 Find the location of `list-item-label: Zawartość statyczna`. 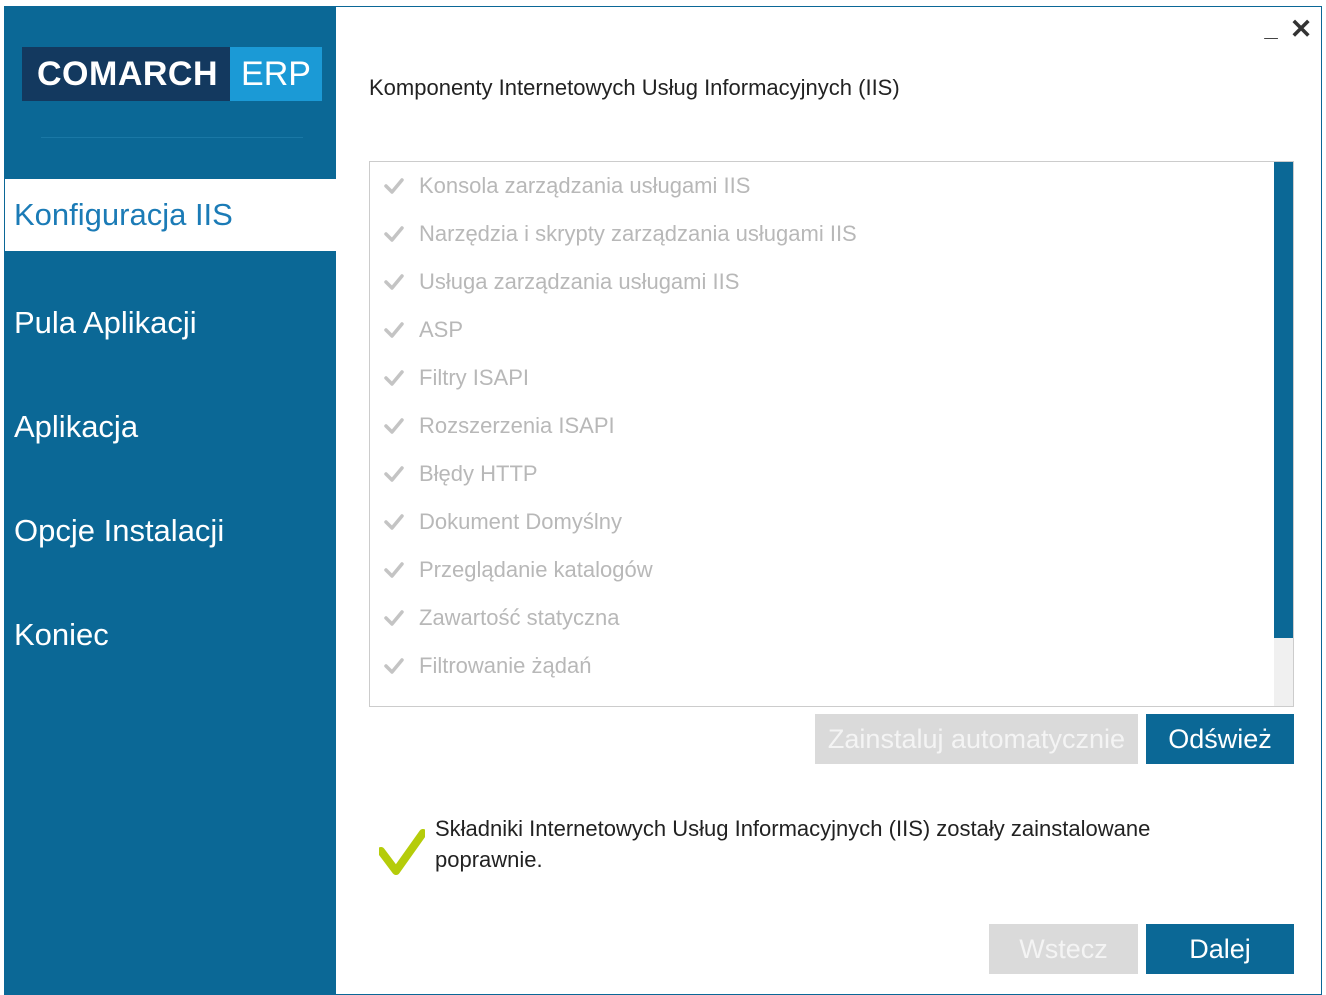

list-item-label: Zawartość statyczna is located at coordinates (519, 617).